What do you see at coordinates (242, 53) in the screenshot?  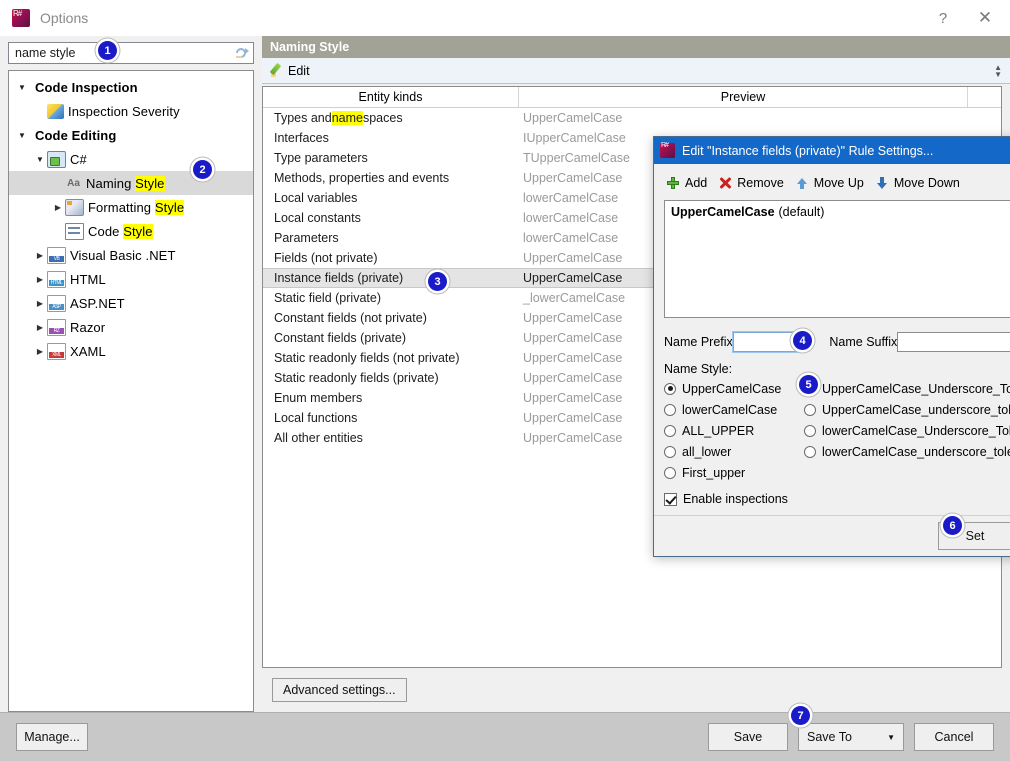 I see `search-clear-icon` at bounding box center [242, 53].